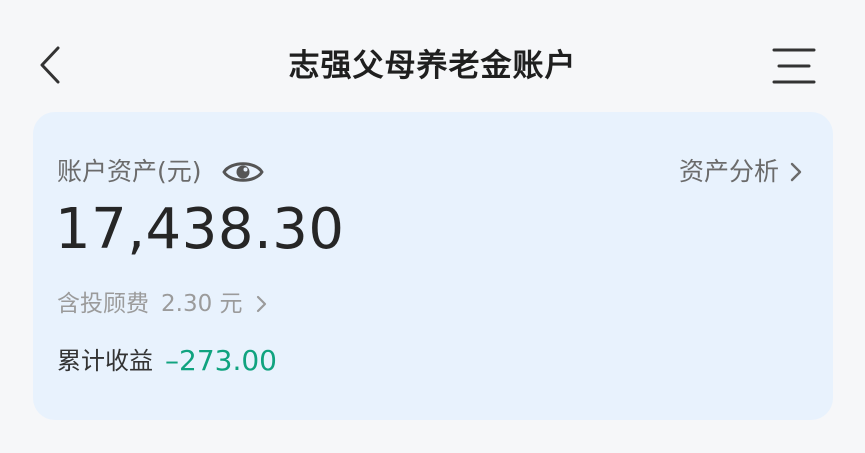  What do you see at coordinates (200, 229) in the screenshot?
I see `total-assets-value: 17,438.30` at bounding box center [200, 229].